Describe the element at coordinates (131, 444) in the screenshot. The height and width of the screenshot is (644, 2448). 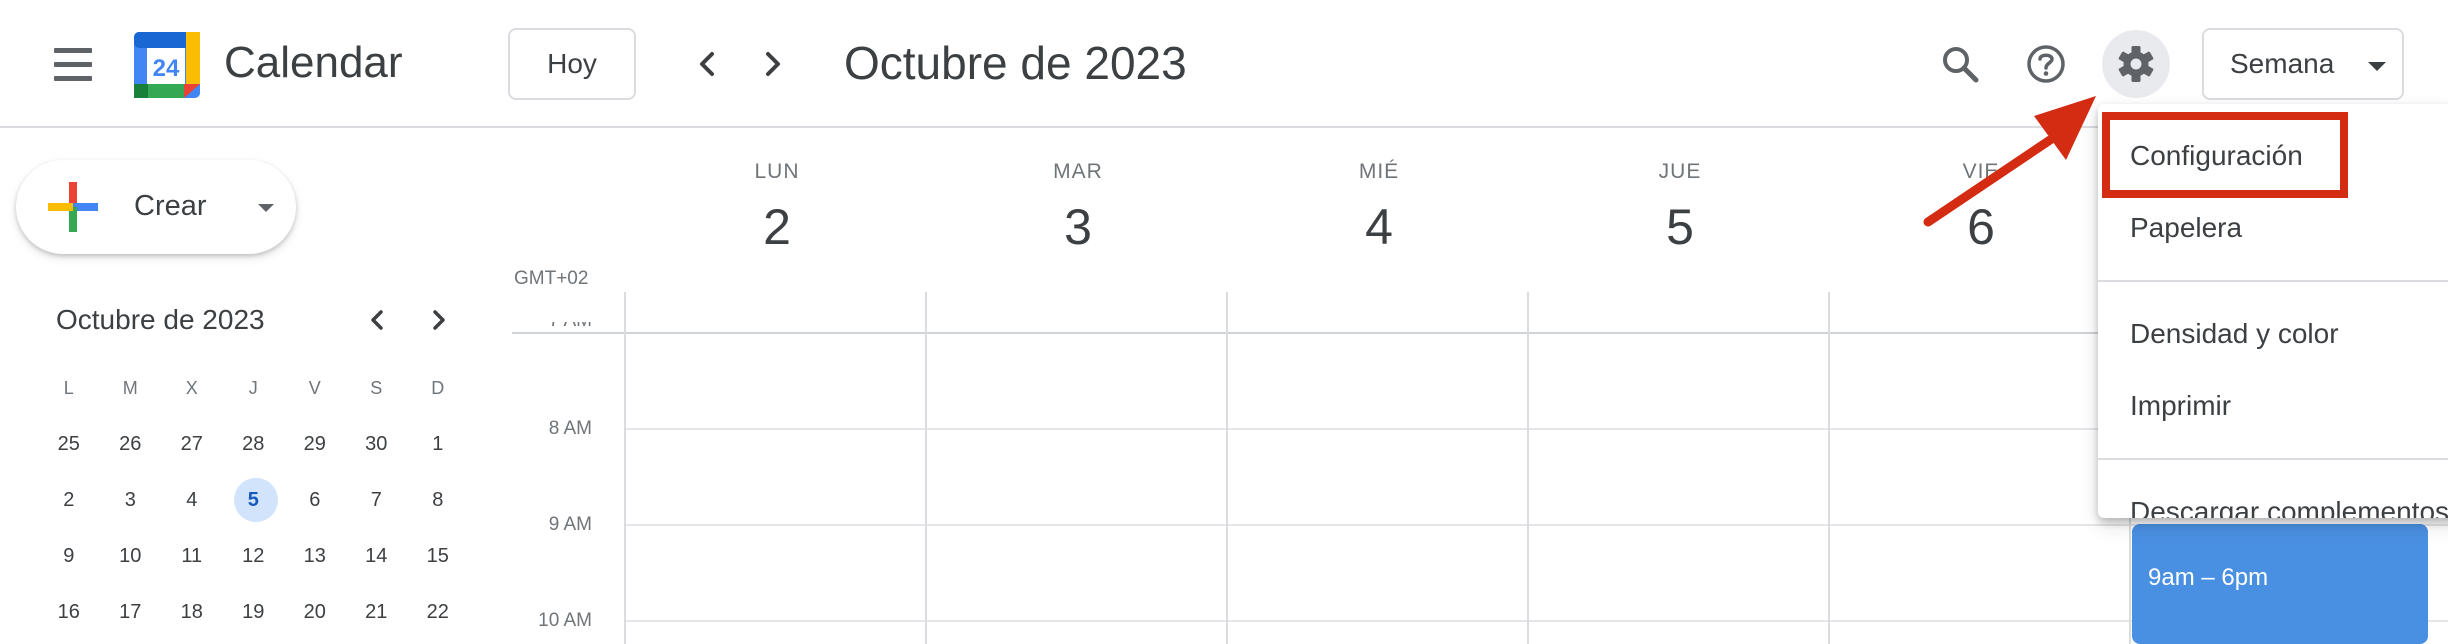
I see `mini-calendar-day: 26` at that location.